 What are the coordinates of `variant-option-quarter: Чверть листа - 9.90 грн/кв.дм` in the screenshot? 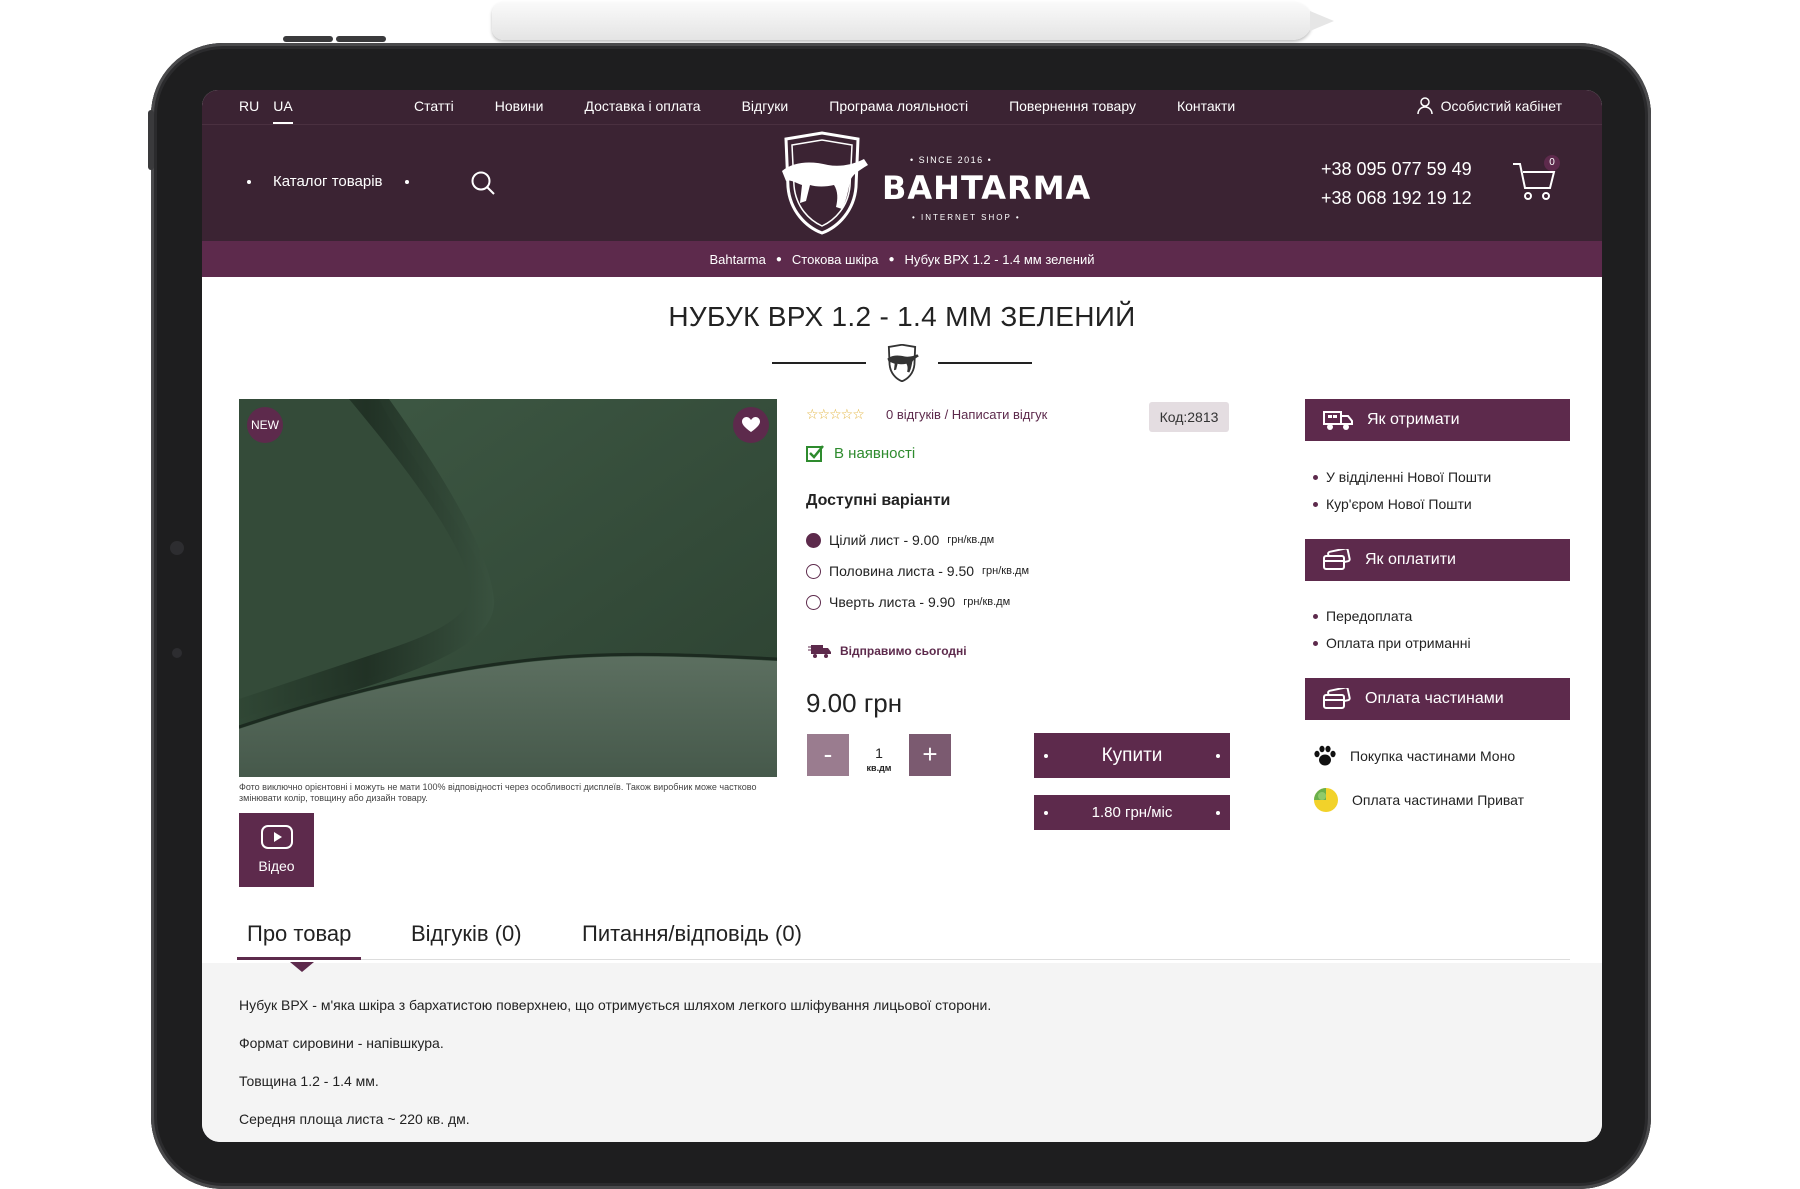 It's located at (908, 602).